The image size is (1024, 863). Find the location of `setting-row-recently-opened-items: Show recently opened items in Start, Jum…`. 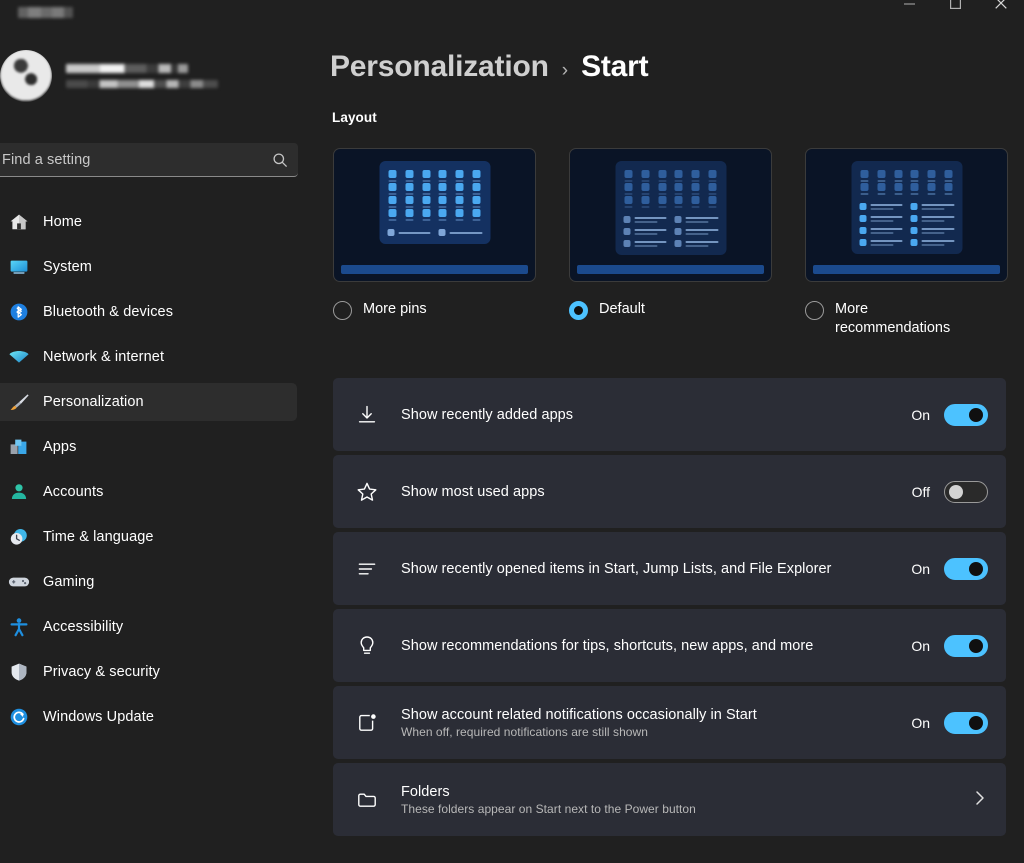

setting-row-recently-opened-items: Show recently opened items in Start, Jum… is located at coordinates (669, 568).